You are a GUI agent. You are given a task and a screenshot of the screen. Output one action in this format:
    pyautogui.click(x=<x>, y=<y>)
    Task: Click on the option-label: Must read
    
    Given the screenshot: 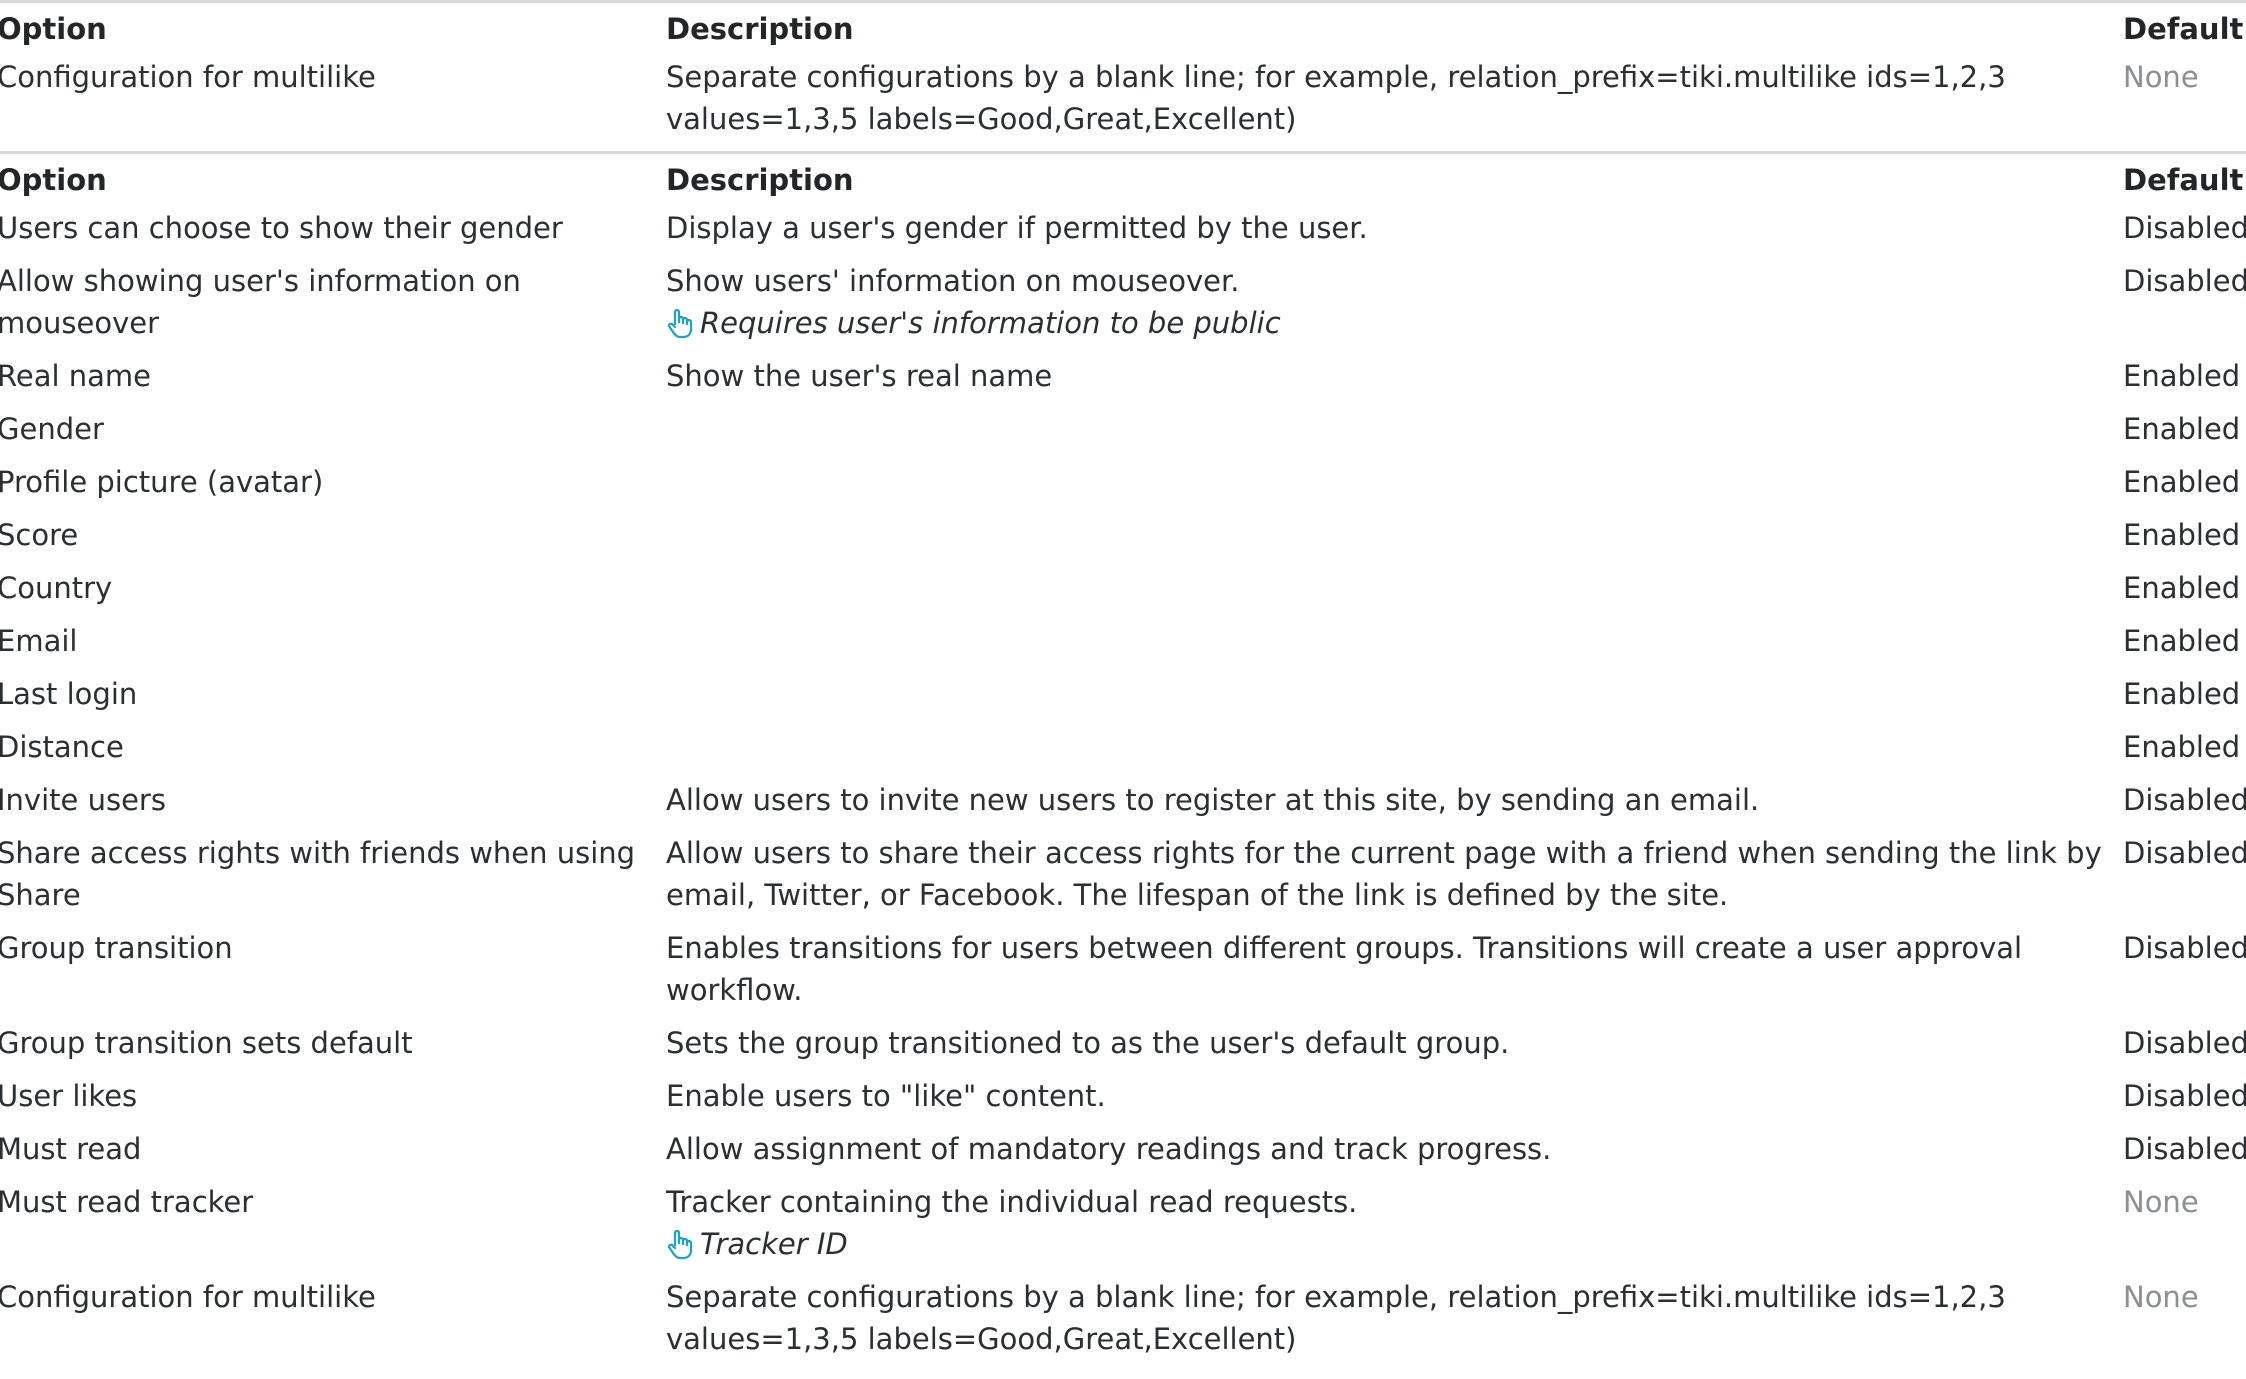 What is the action you would take?
    pyautogui.click(x=71, y=1149)
    